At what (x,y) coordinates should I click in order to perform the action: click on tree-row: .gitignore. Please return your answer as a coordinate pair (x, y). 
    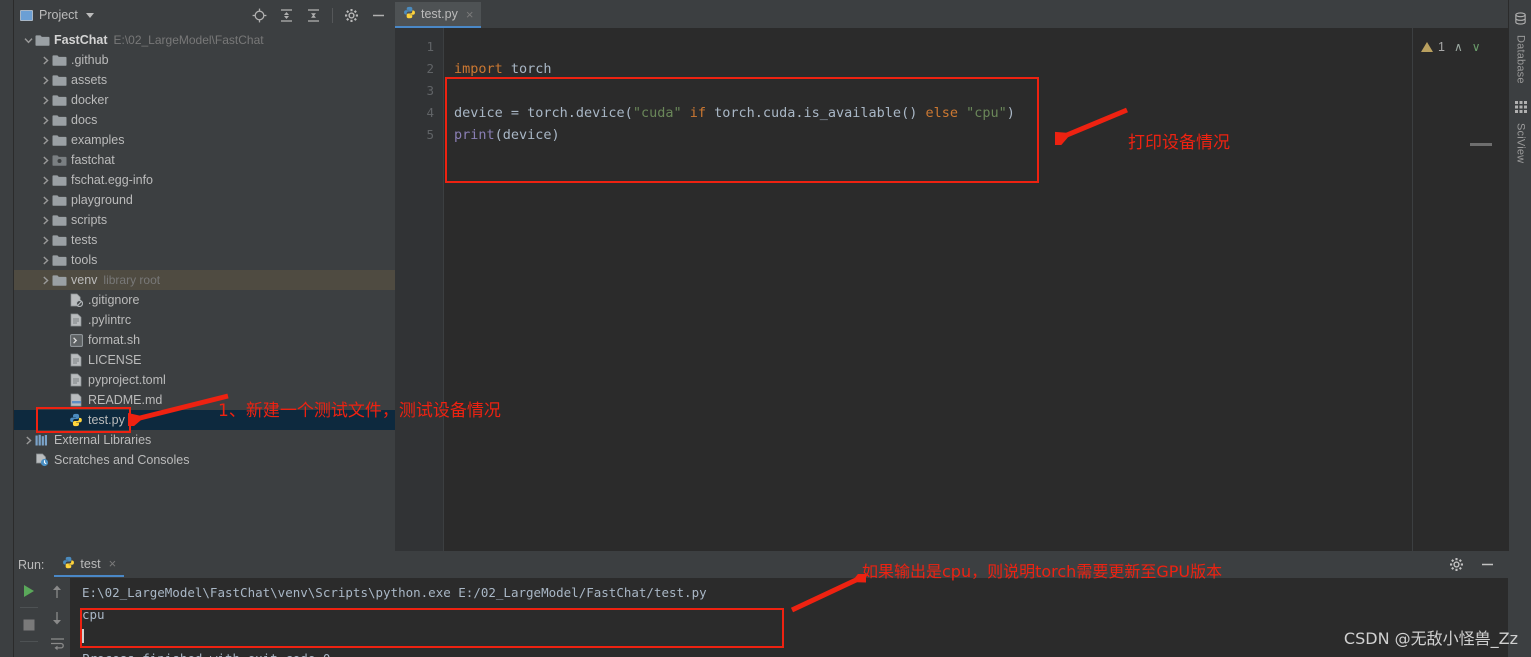
    Looking at the image, I should click on (204, 300).